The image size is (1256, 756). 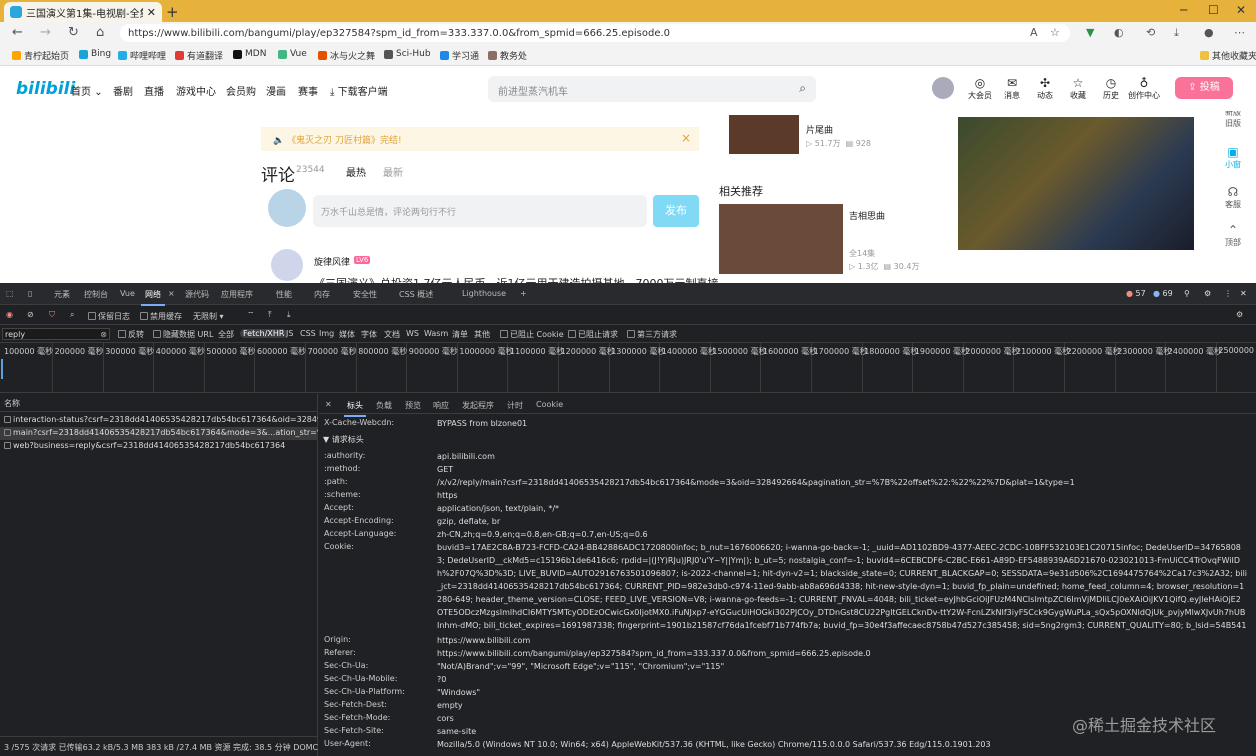 What do you see at coordinates (123, 90) in the screenshot?
I see `nav-item: 番剧` at bounding box center [123, 90].